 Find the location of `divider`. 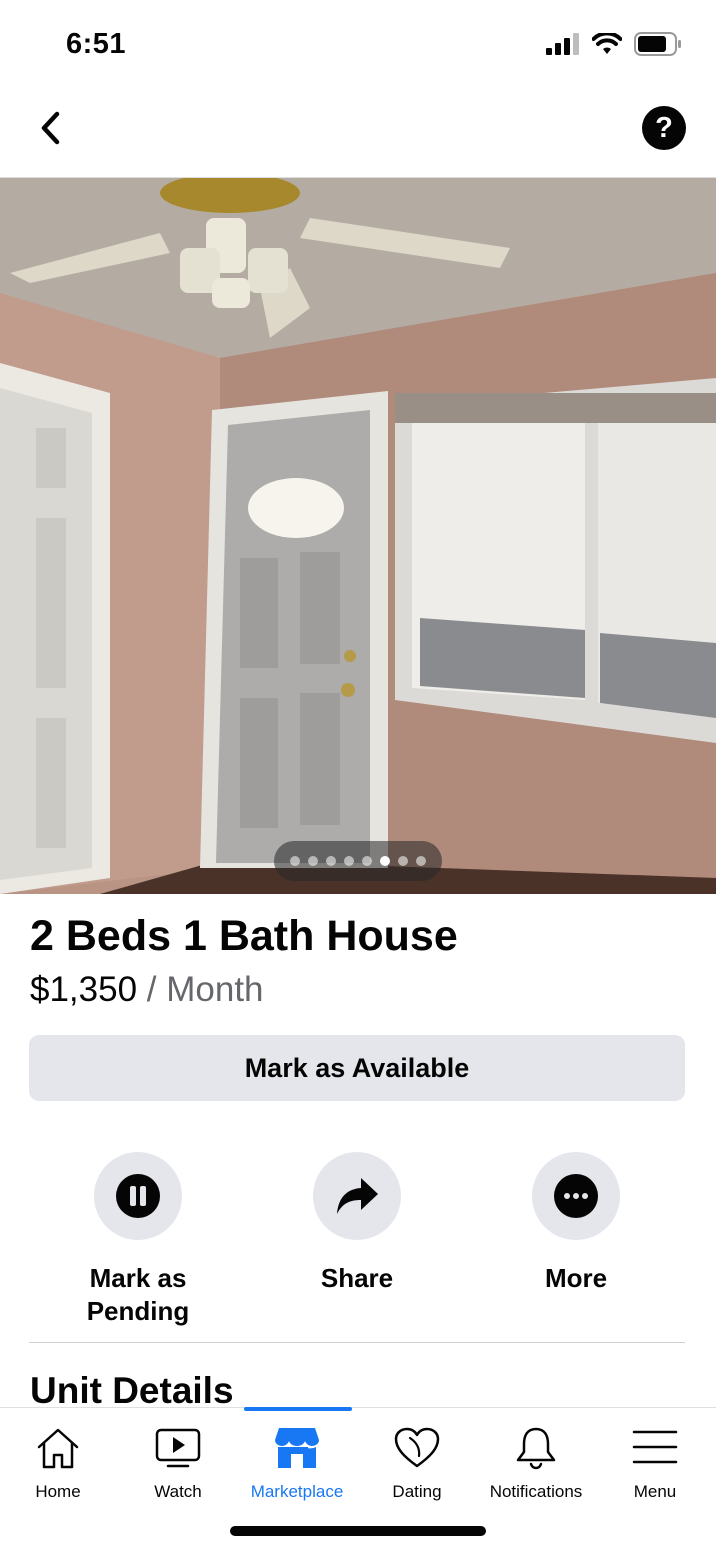

divider is located at coordinates (357, 1342).